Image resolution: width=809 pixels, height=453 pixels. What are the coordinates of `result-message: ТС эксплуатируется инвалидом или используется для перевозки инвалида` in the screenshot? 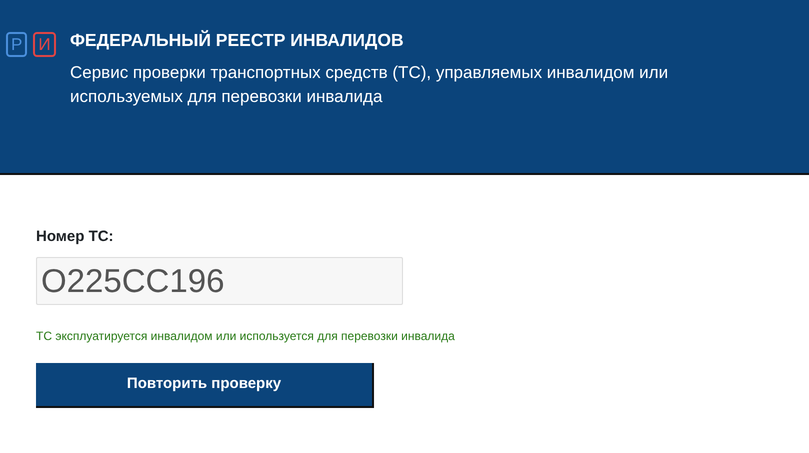 It's located at (245, 336).